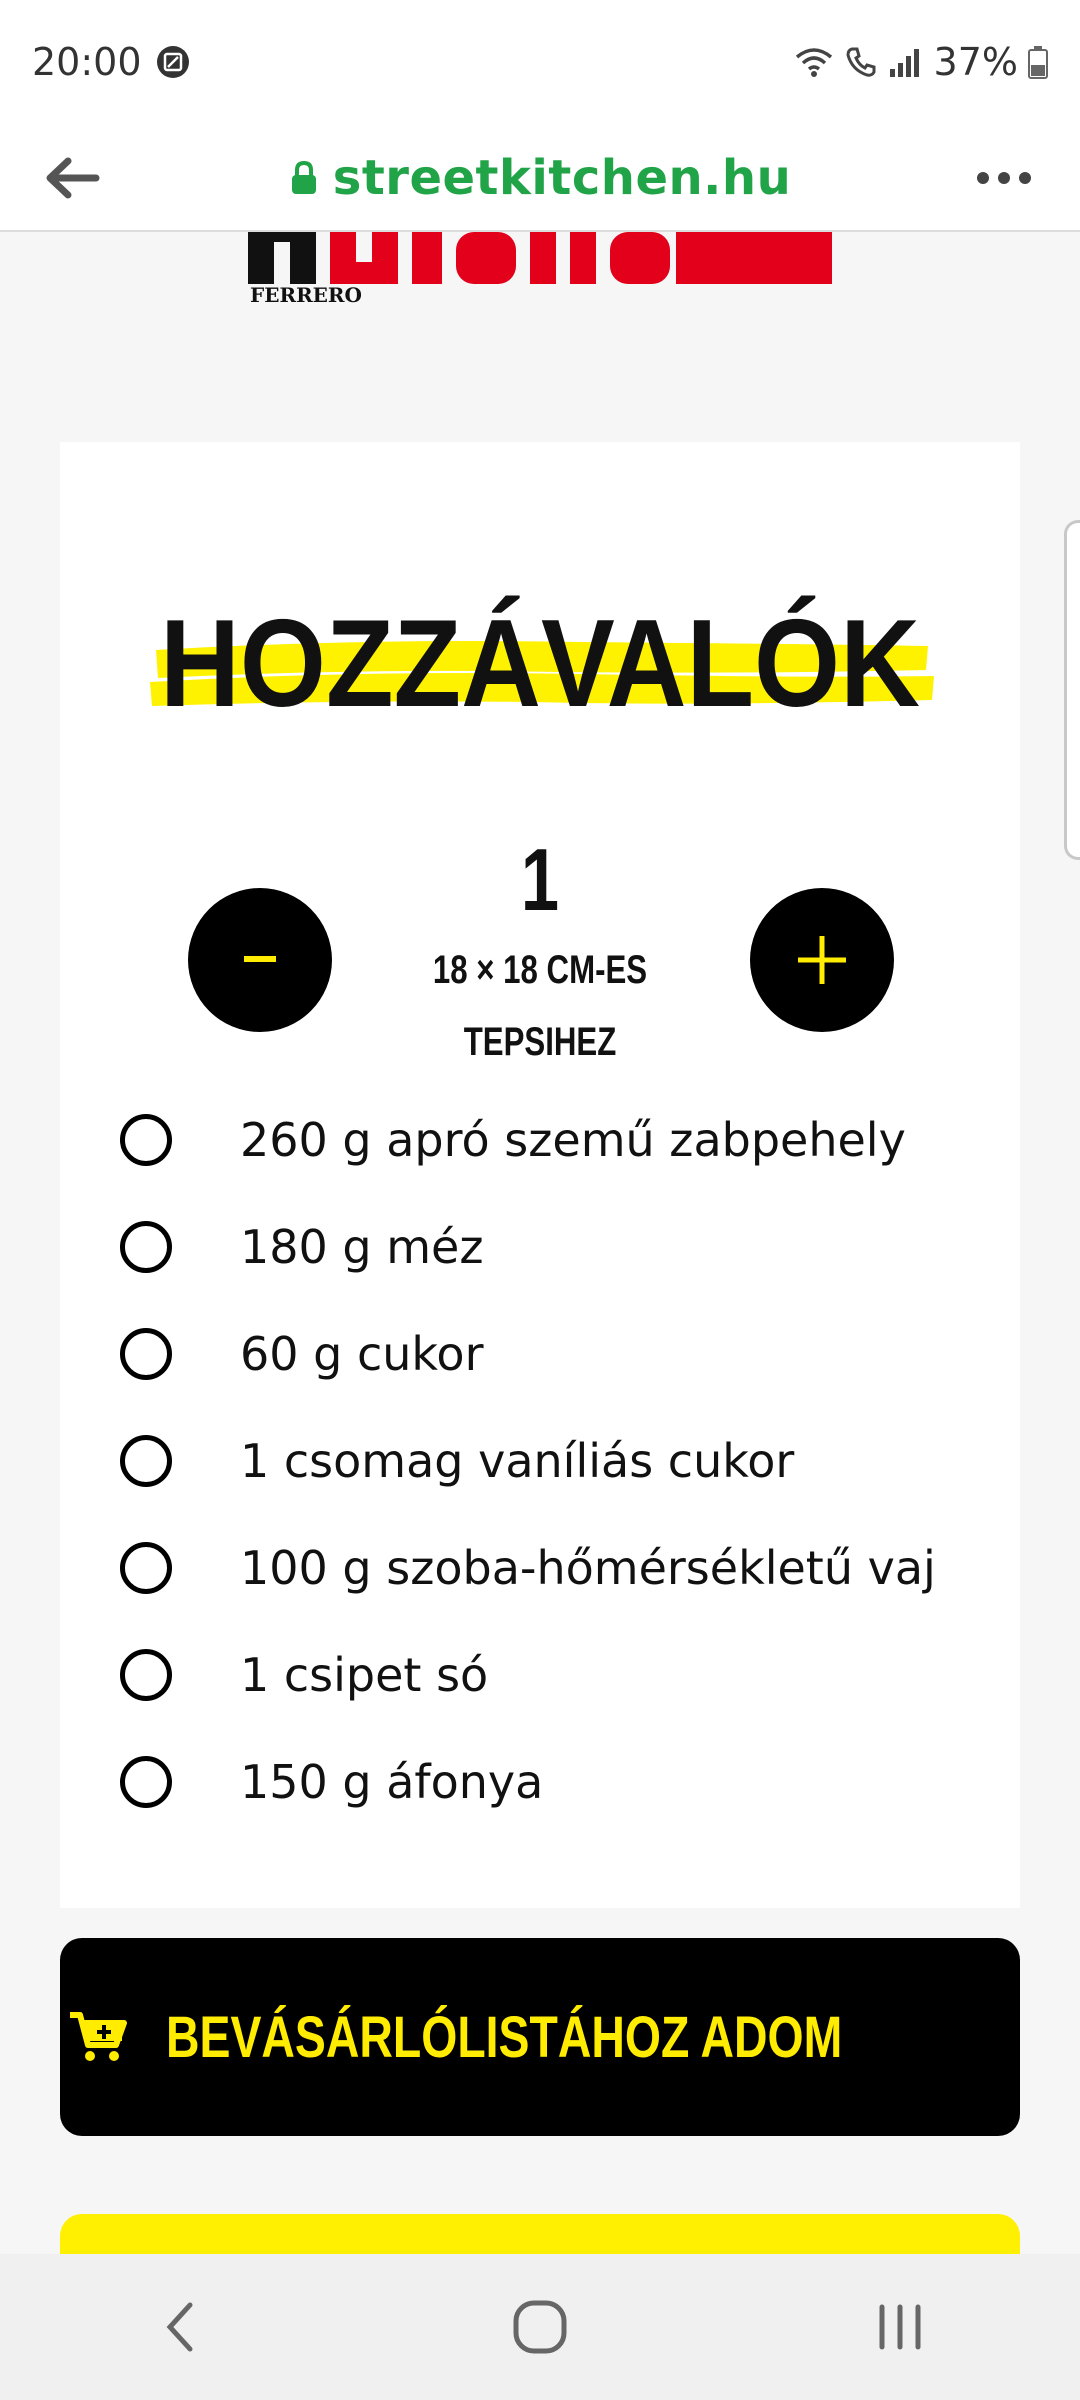  I want to click on add-to-shopping-list-button: BEVÁSÁRLÓLISTÁHOZ ADOM, so click(540, 2037).